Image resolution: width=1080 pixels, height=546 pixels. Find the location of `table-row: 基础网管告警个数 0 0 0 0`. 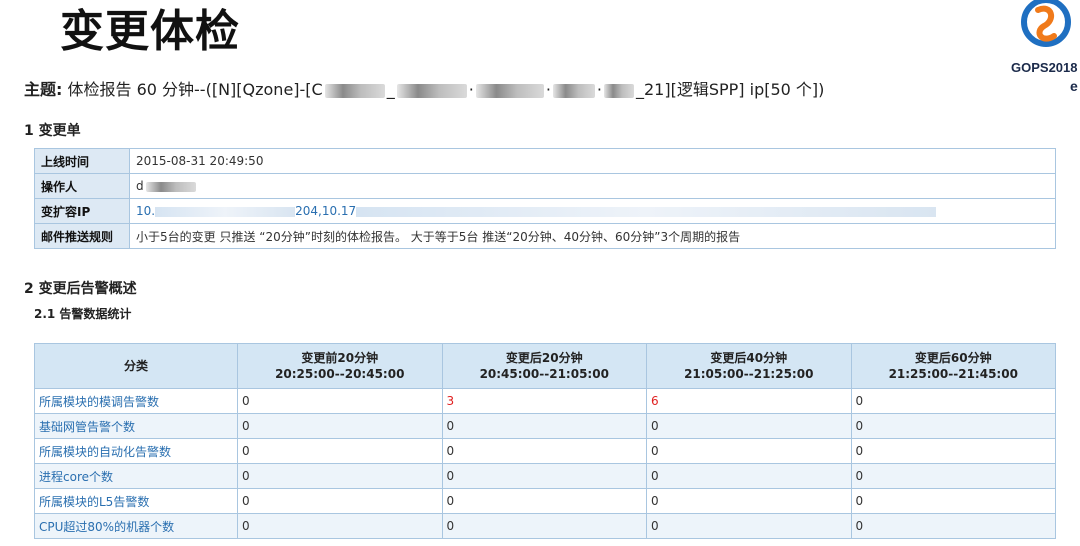

table-row: 基础网管告警个数 0 0 0 0 is located at coordinates (545, 426).